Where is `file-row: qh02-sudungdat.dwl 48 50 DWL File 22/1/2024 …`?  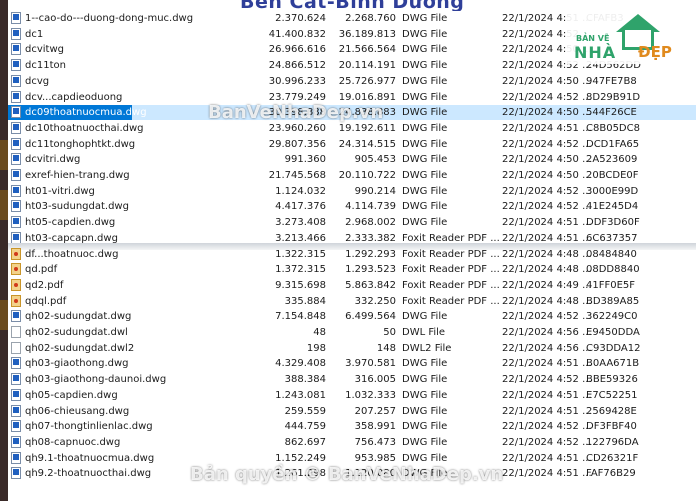
file-row: qh02-sudungdat.dwl 48 50 DWL File 22/1/2024 … is located at coordinates (352, 332).